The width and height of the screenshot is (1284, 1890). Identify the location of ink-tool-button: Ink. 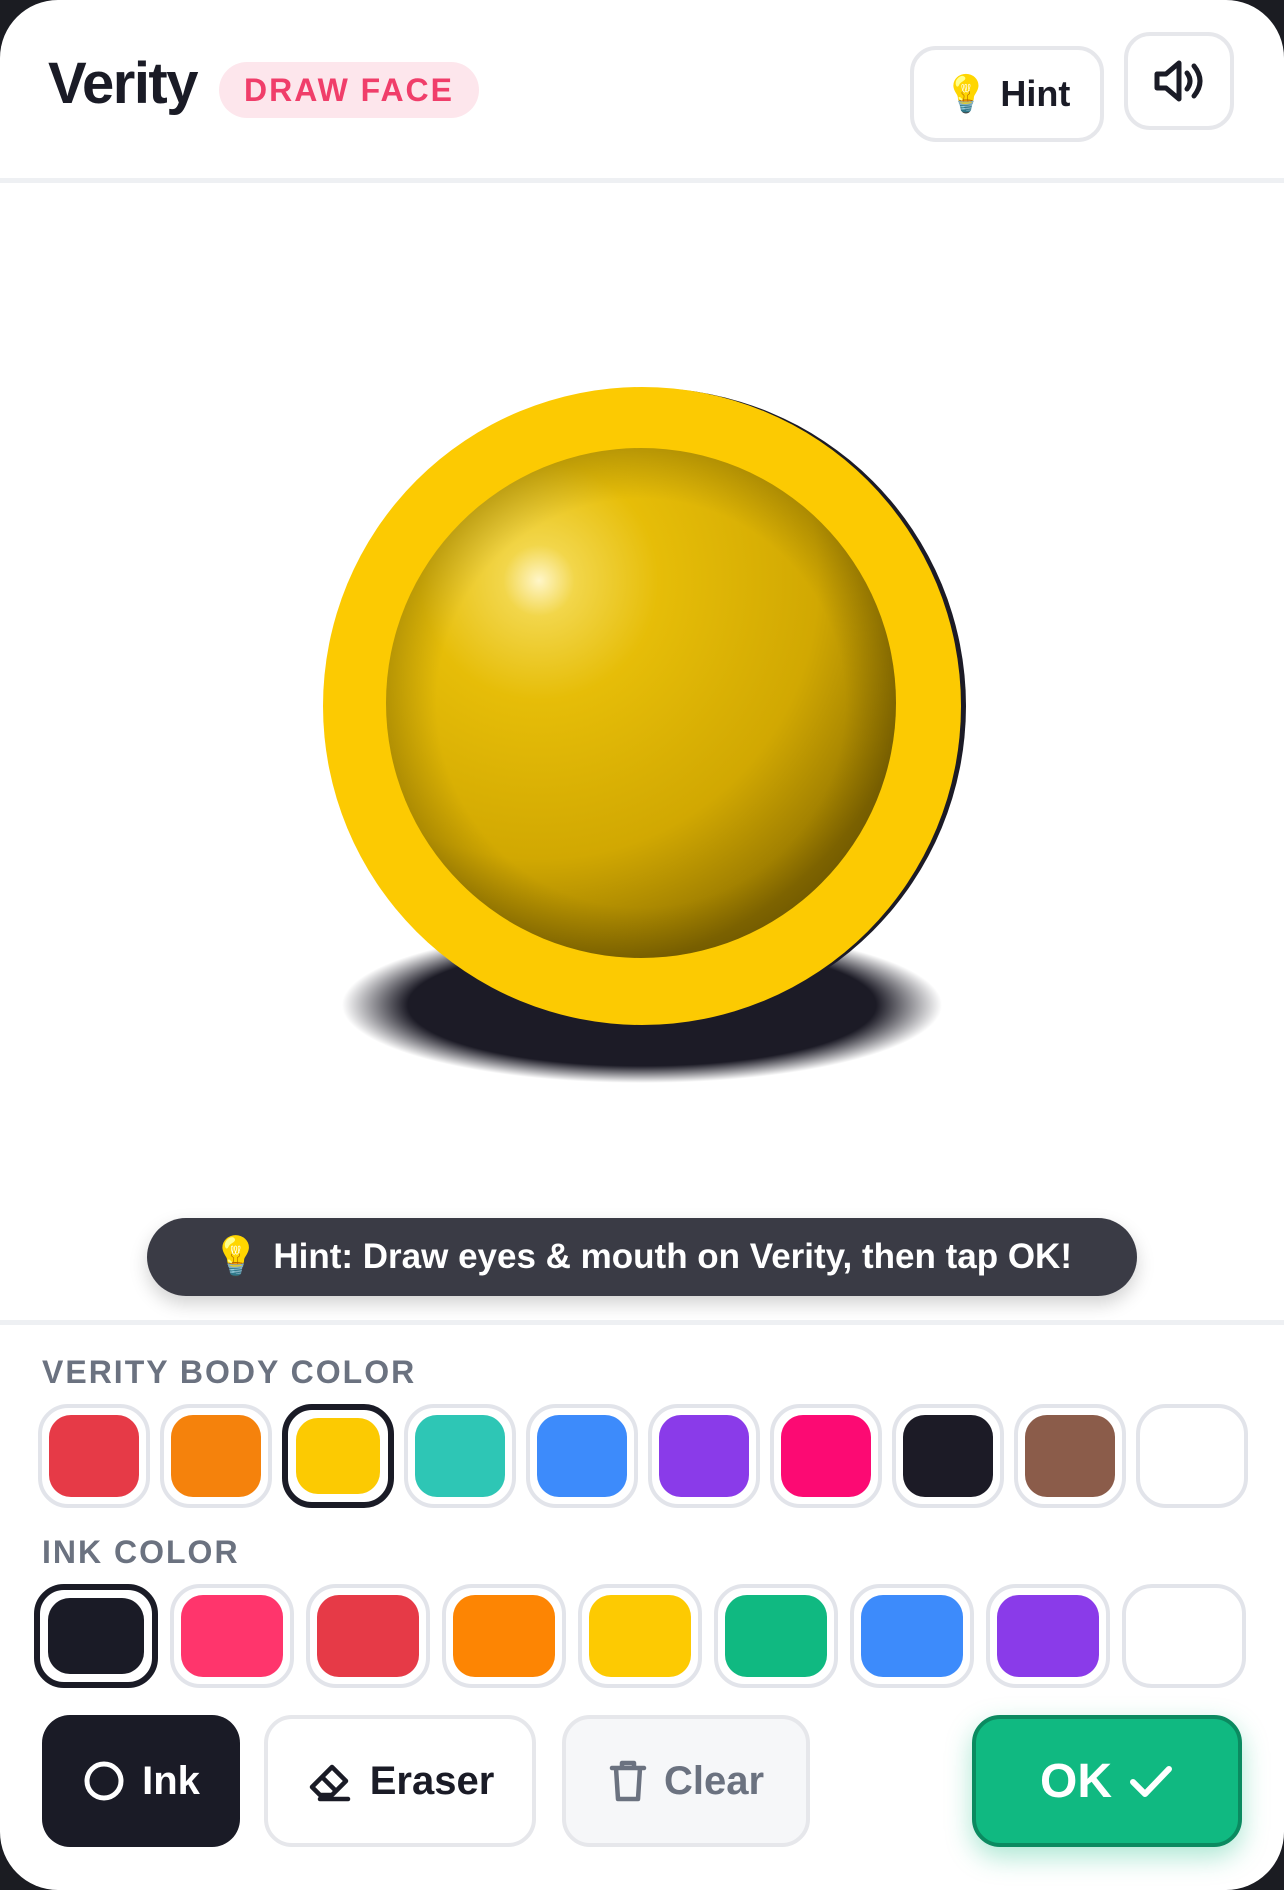
(141, 1781).